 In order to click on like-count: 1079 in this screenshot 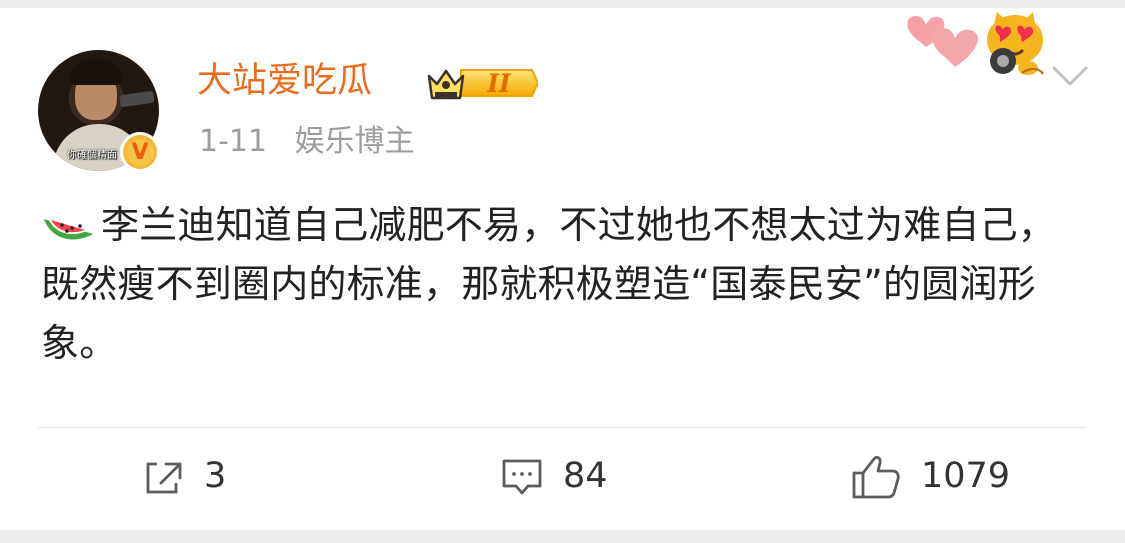, I will do `click(966, 476)`.